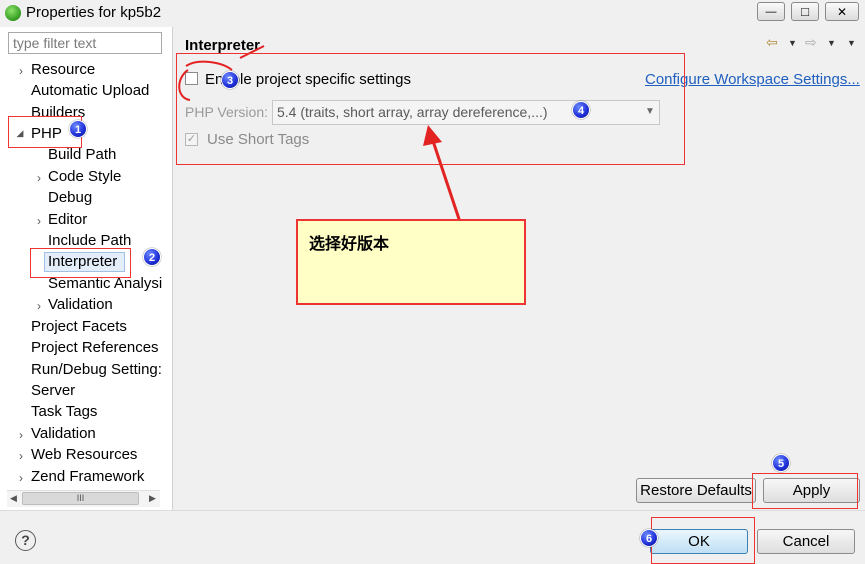  Describe the element at coordinates (781, 463) in the screenshot. I see `step-badge-5: 5` at that location.